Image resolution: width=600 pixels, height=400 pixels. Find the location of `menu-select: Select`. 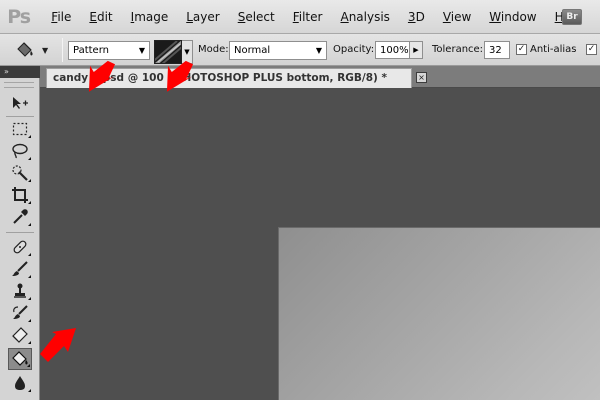

menu-select: Select is located at coordinates (256, 17).